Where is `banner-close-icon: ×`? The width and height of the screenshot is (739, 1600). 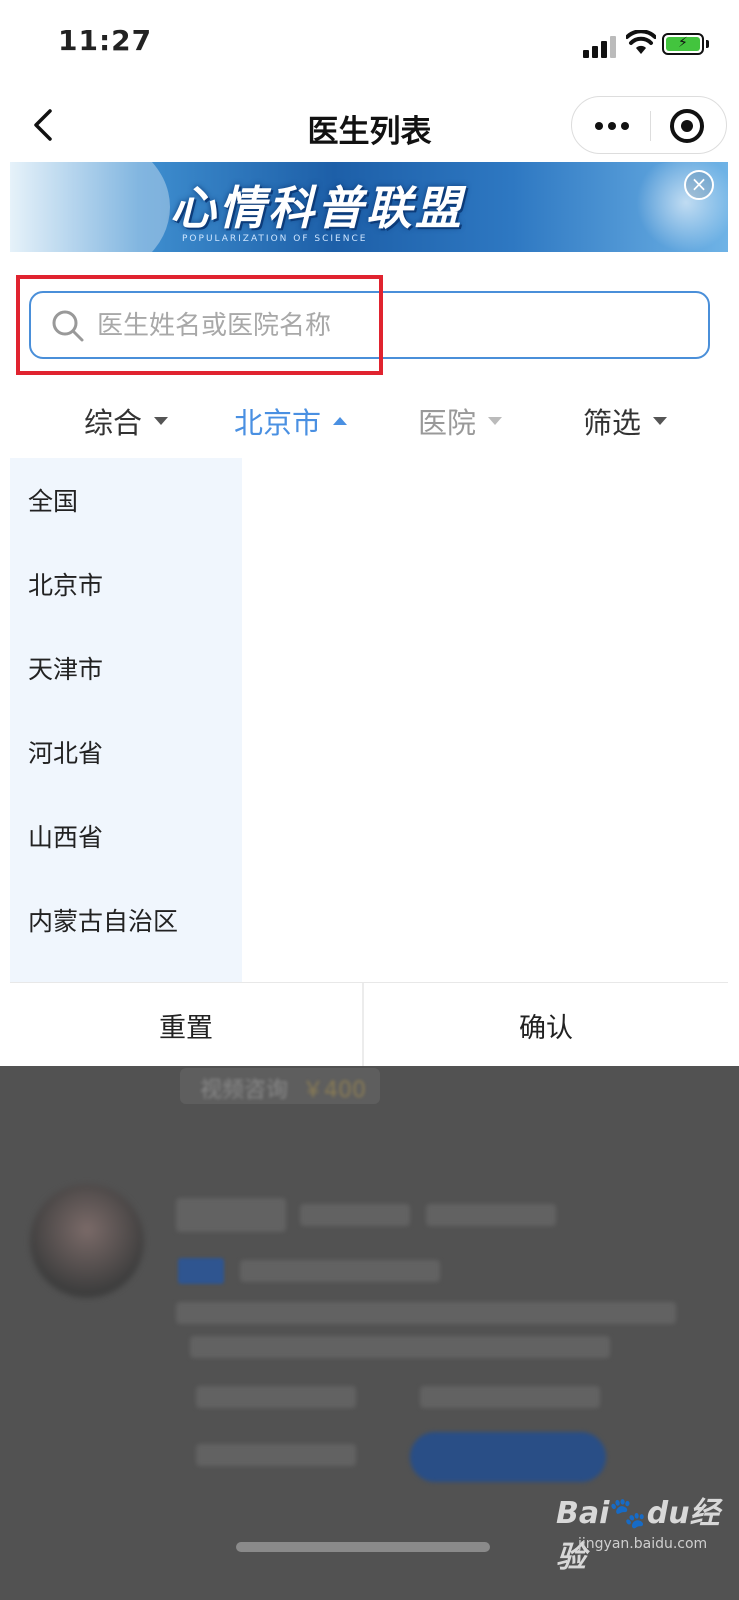
banner-close-icon: × is located at coordinates (699, 185).